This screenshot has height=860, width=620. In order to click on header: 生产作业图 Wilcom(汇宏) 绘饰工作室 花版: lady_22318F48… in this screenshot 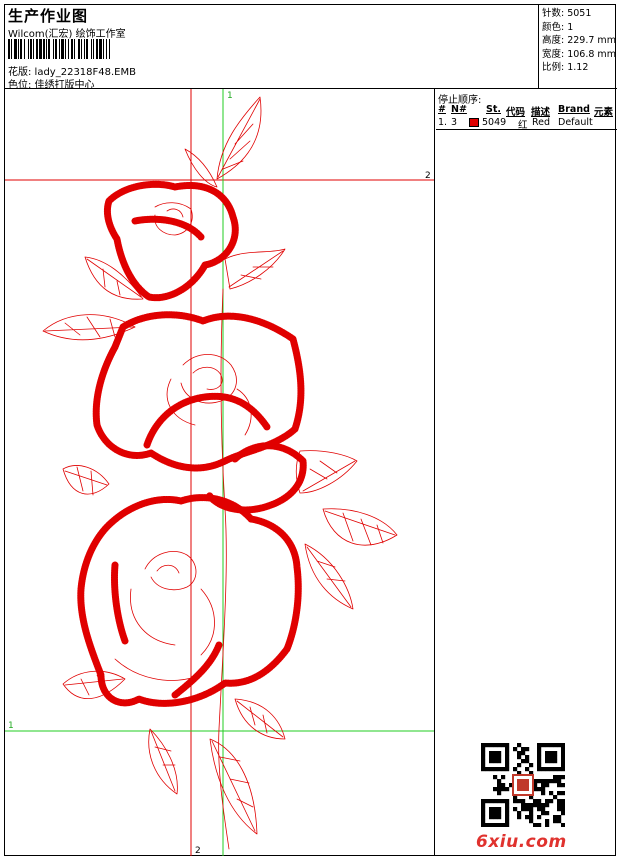, I will do `click(311, 48)`.